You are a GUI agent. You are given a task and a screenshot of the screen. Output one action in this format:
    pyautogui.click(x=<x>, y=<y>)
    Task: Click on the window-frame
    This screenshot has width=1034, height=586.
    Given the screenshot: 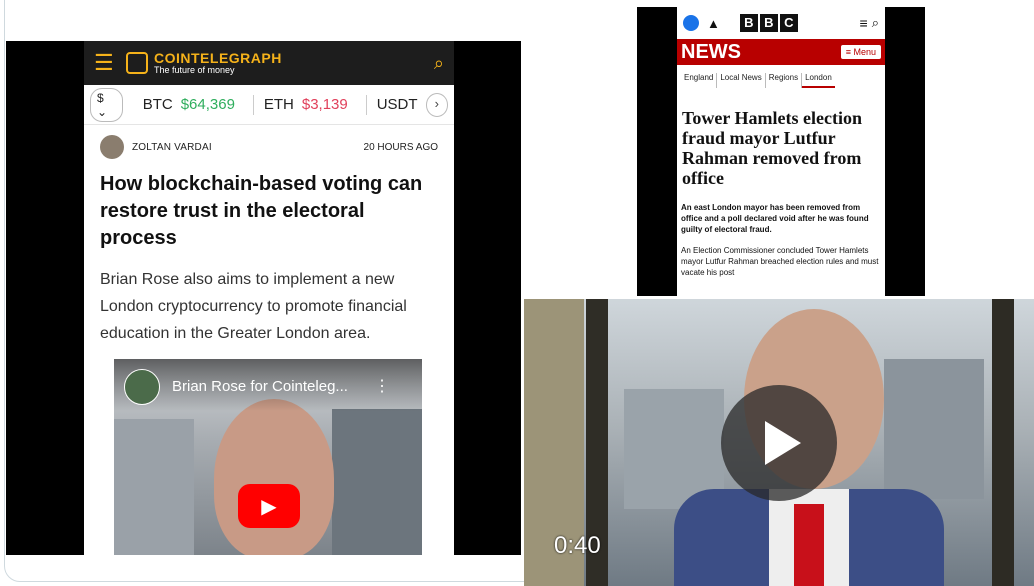 What is the action you would take?
    pyautogui.click(x=1003, y=442)
    